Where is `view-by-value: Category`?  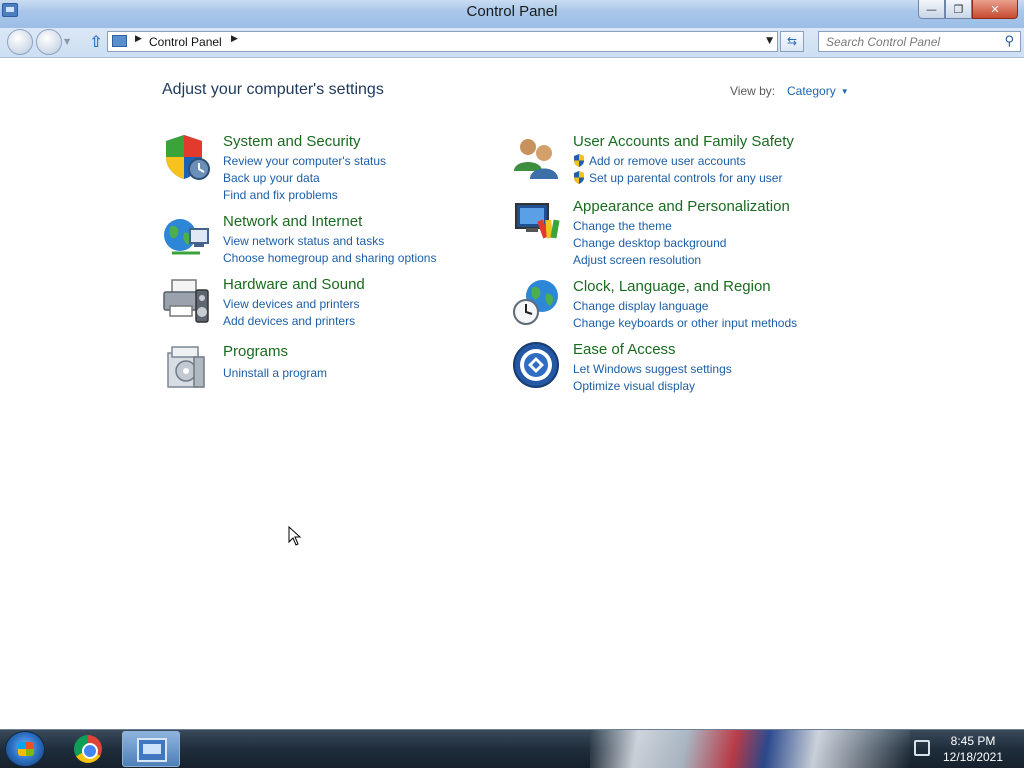 view-by-value: Category is located at coordinates (811, 91).